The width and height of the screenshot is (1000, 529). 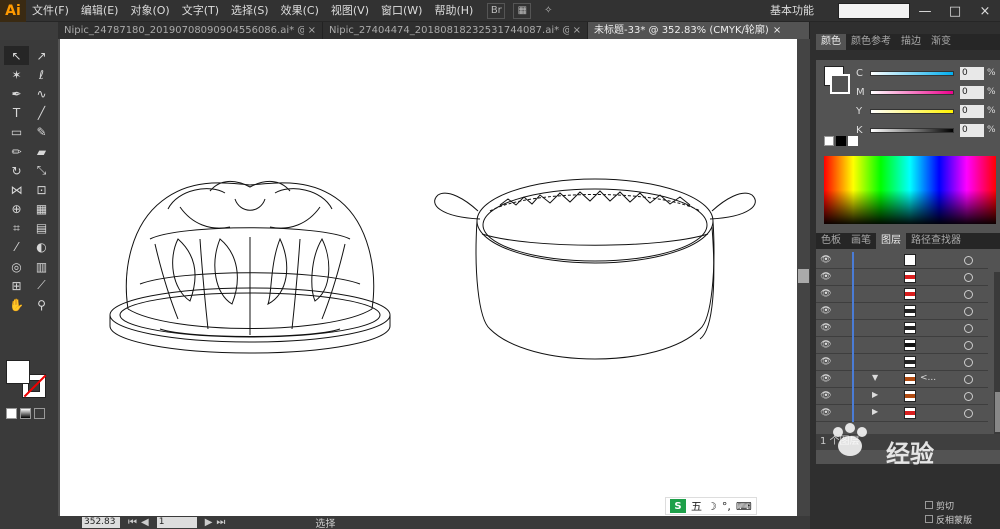 I want to click on status-text: 选择, so click(x=325, y=522).